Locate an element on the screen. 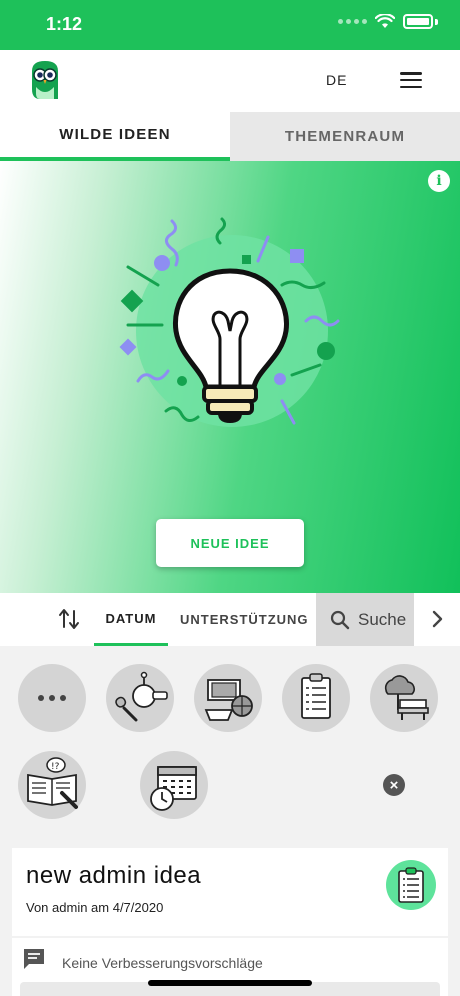  new-idea-button: NEUE IDEE is located at coordinates (230, 543).